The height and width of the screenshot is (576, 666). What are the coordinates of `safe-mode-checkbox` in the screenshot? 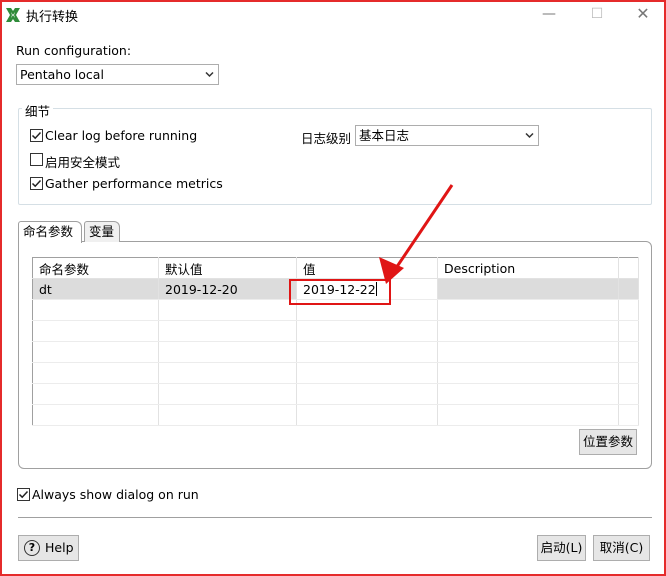 It's located at (36, 159).